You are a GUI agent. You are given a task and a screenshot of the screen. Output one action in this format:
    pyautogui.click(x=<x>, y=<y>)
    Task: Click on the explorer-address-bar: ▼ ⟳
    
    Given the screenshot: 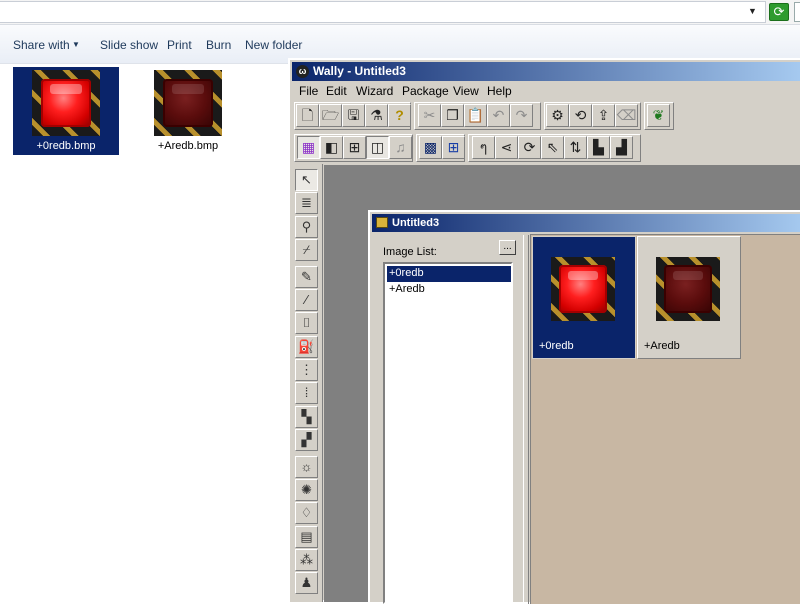 What is the action you would take?
    pyautogui.click(x=400, y=12)
    